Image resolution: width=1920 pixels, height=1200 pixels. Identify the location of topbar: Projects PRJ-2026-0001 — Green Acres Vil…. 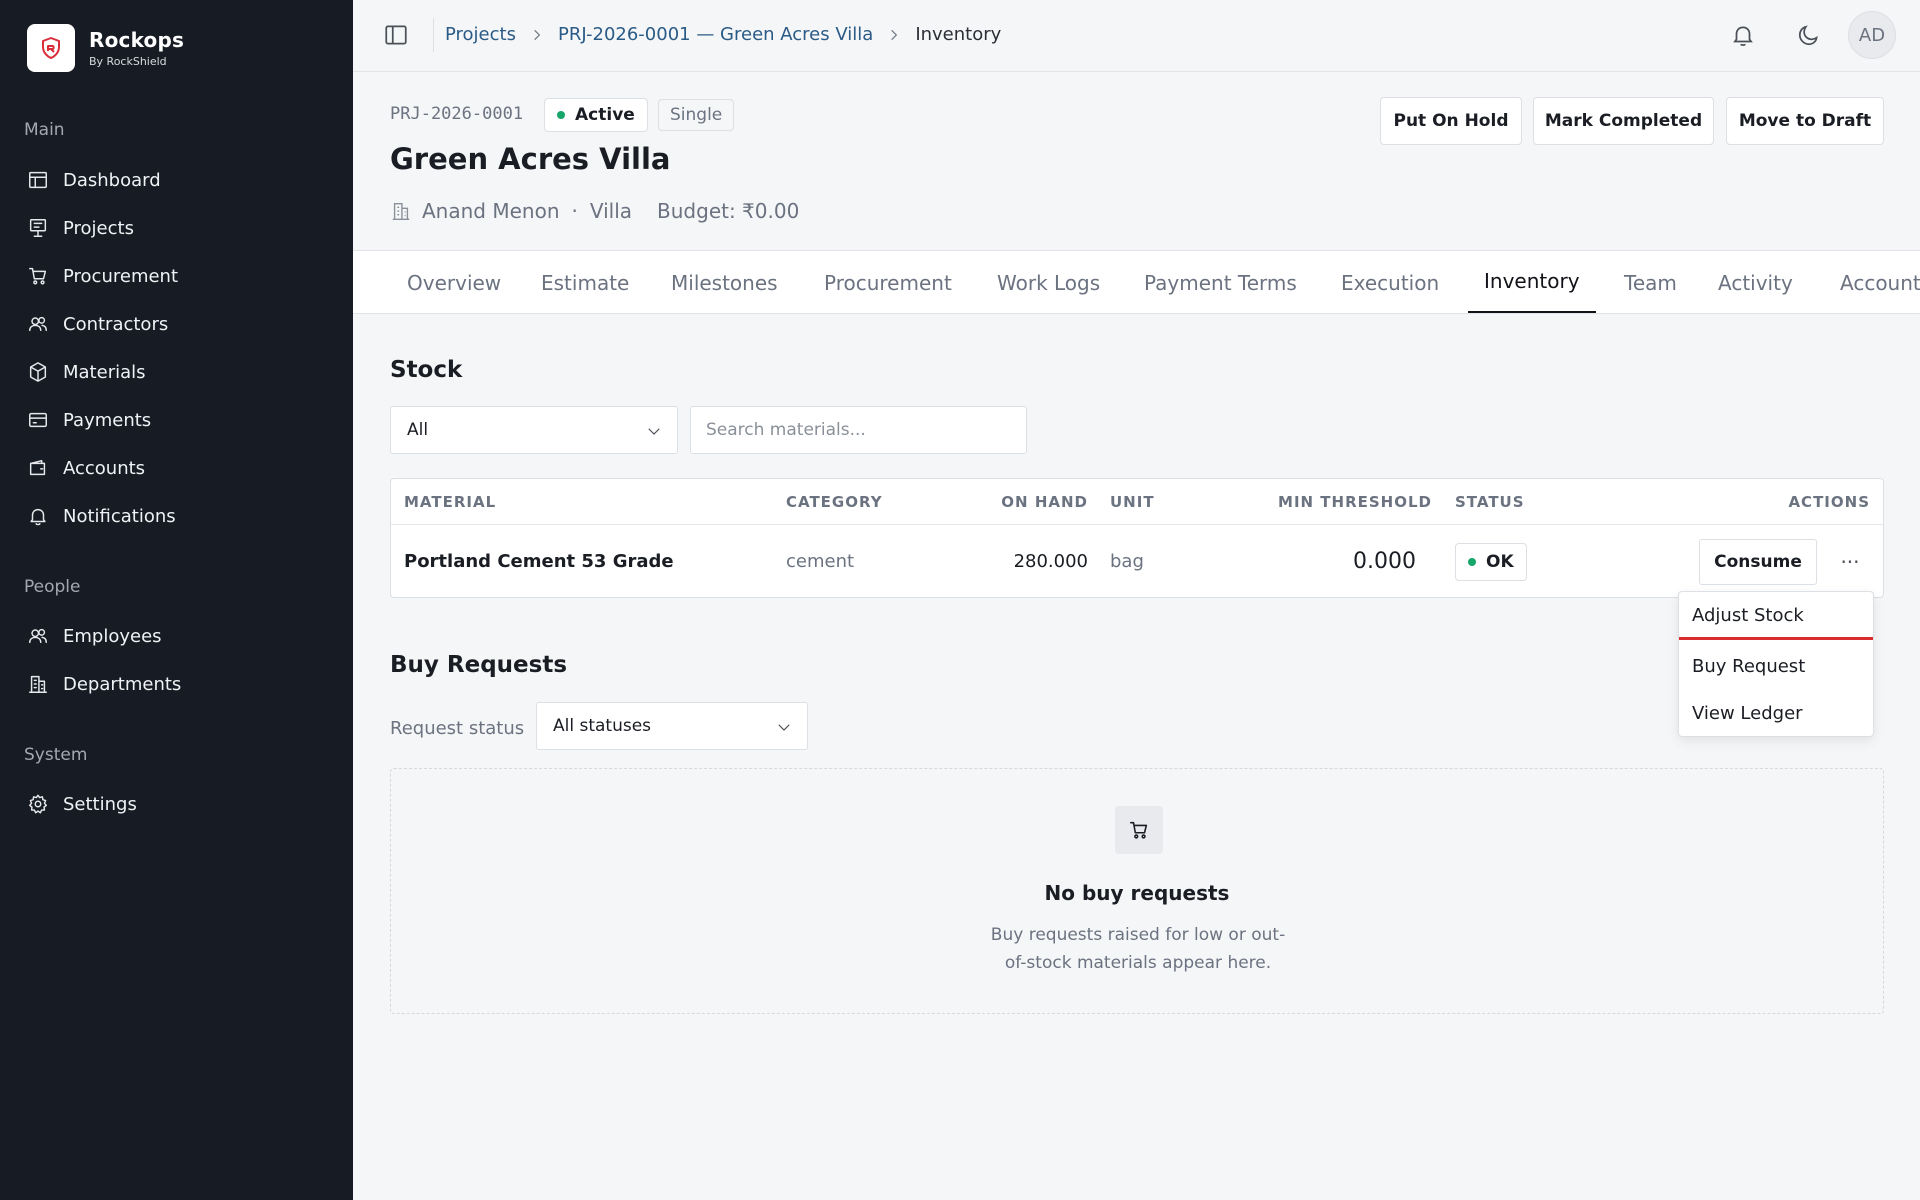
(1136, 36).